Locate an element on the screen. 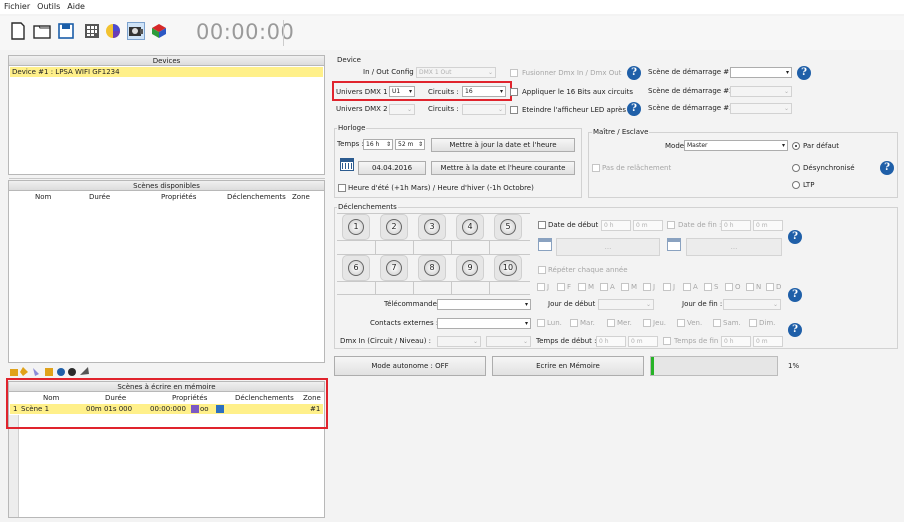  temps-fin-hours: 0 h is located at coordinates (736, 341).